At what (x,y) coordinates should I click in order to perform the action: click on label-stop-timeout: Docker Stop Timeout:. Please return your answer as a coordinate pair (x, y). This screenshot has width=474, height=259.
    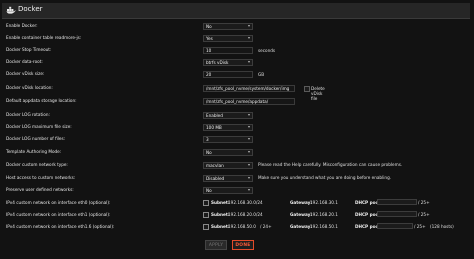
    Looking at the image, I should click on (29, 49).